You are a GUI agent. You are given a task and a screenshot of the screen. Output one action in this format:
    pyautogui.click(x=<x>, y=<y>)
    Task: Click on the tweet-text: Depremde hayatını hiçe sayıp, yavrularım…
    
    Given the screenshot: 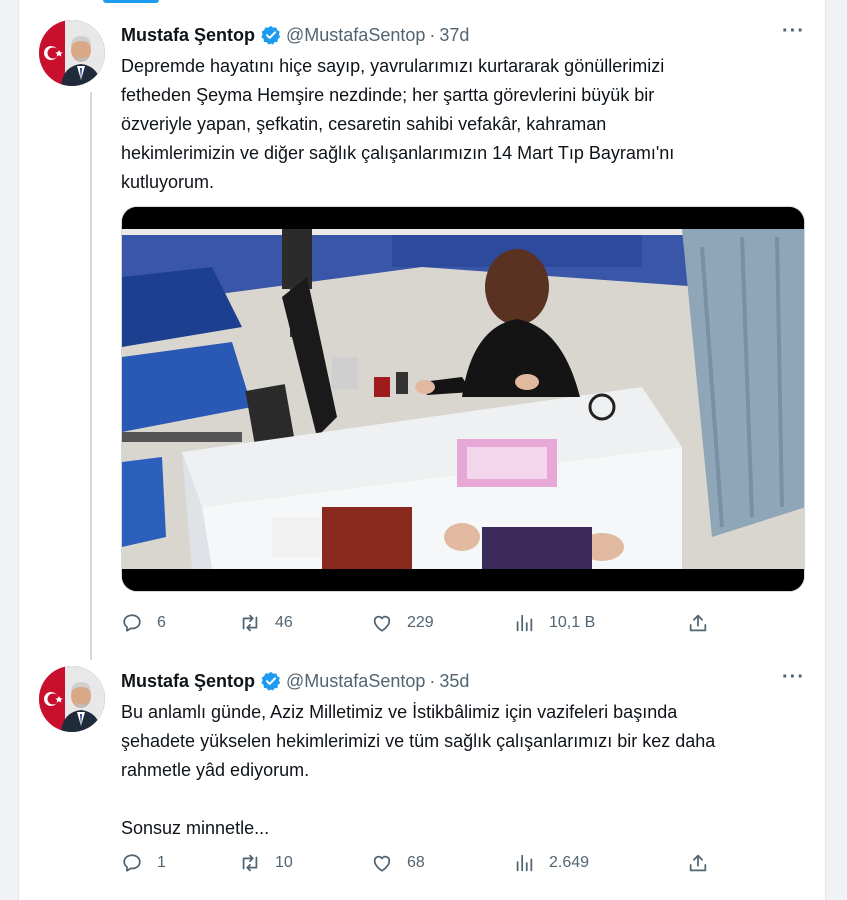 What is the action you would take?
    pyautogui.click(x=398, y=124)
    